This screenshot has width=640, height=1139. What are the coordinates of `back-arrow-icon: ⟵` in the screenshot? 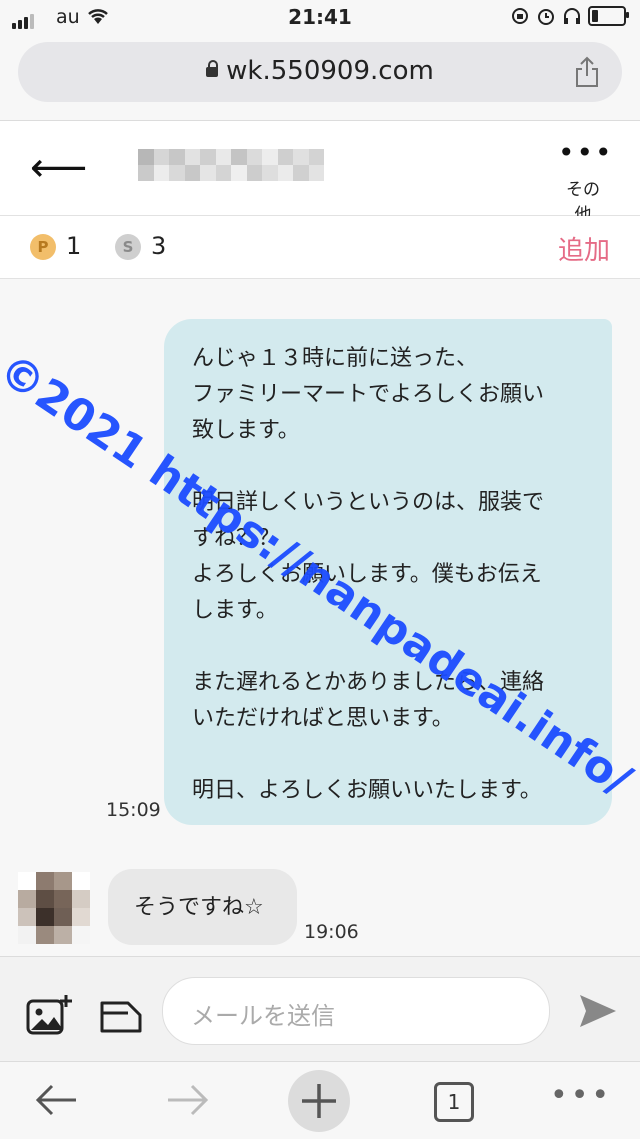 It's located at (58, 168).